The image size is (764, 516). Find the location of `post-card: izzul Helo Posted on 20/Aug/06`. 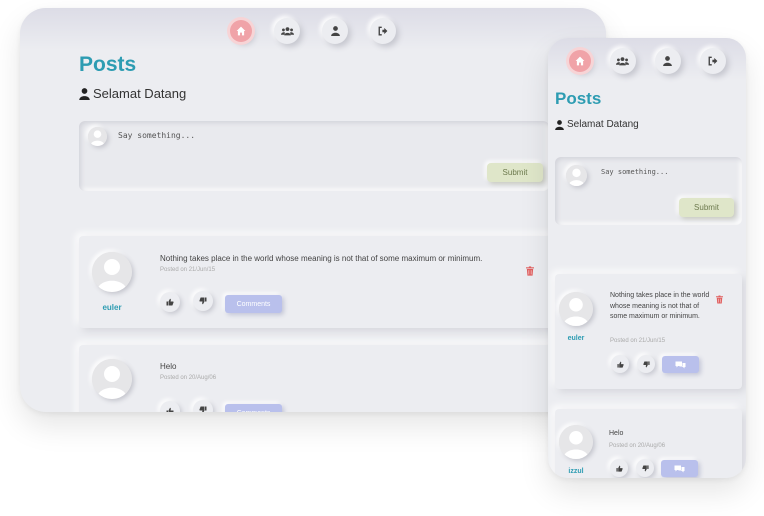

post-card: izzul Helo Posted on 20/Aug/06 is located at coordinates (648, 443).